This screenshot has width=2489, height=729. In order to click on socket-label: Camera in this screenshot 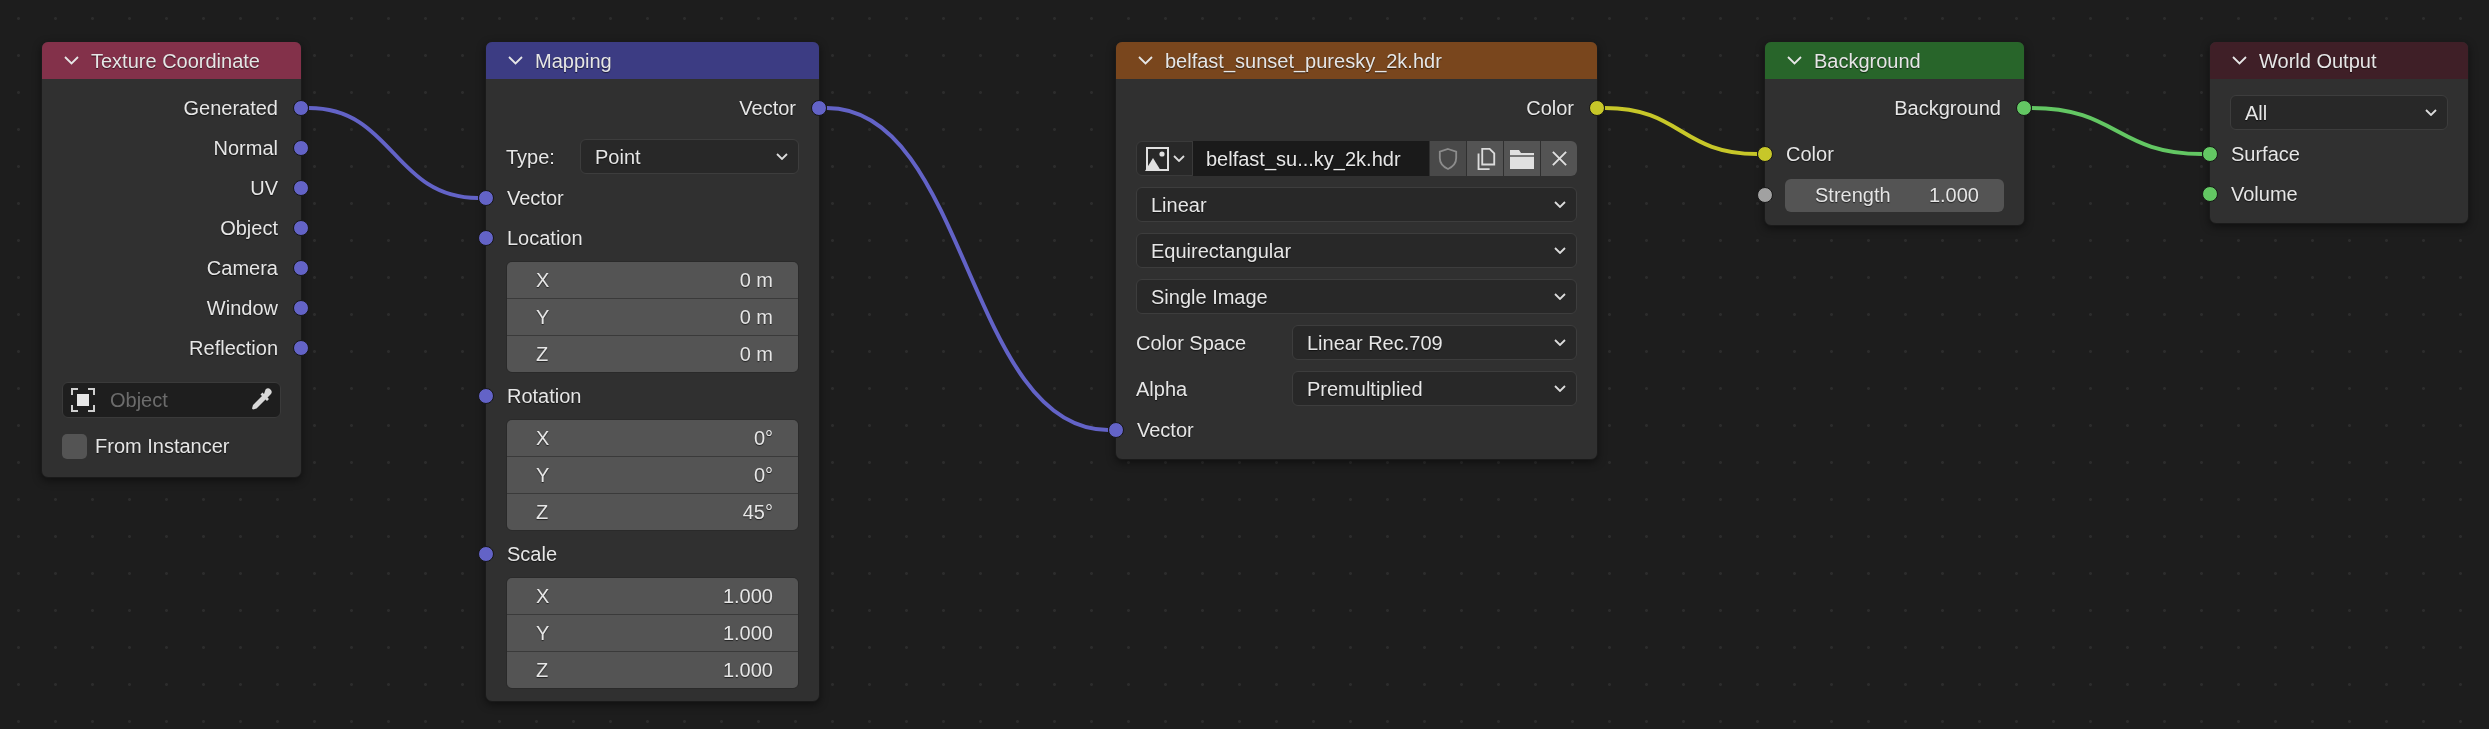, I will do `click(242, 268)`.